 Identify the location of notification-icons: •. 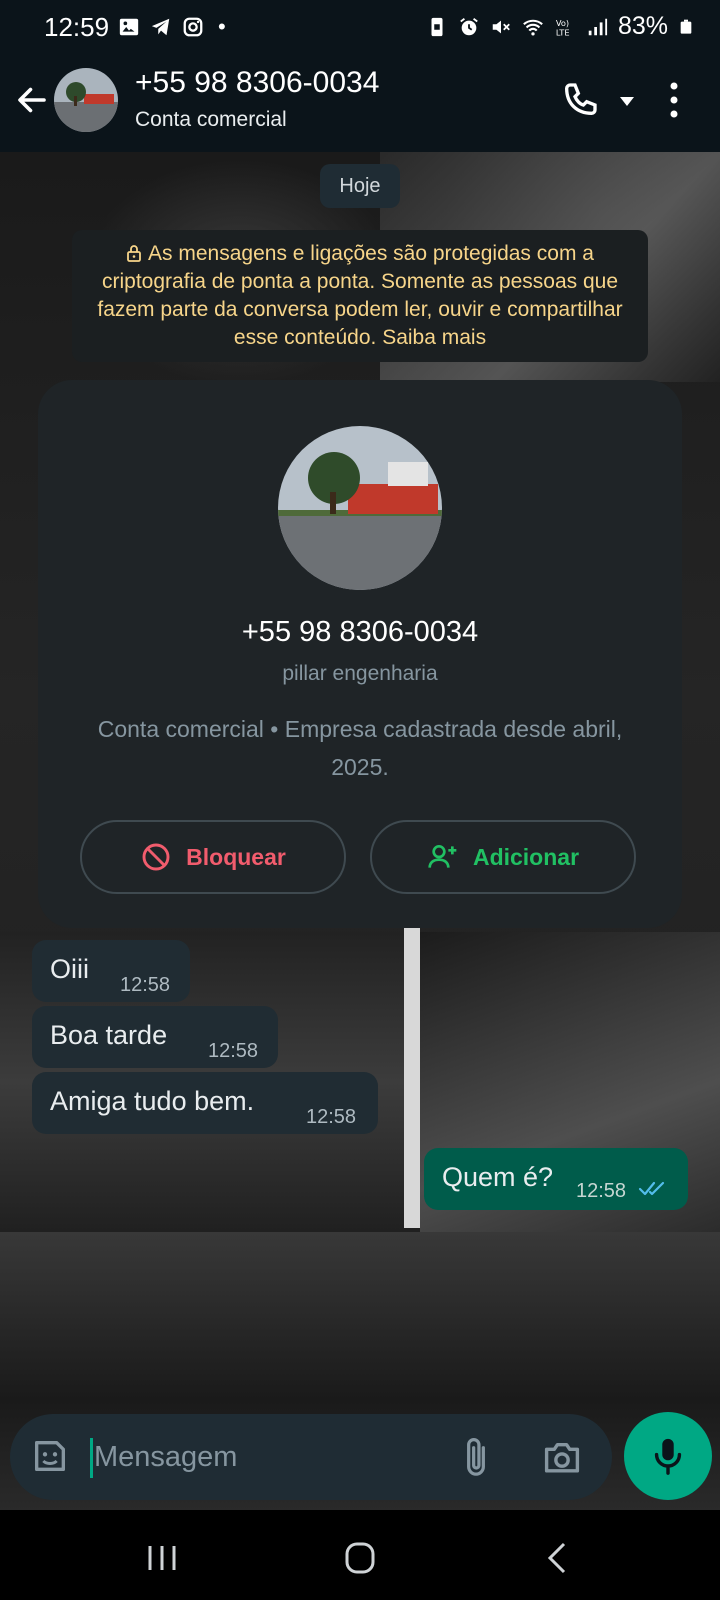
(172, 27).